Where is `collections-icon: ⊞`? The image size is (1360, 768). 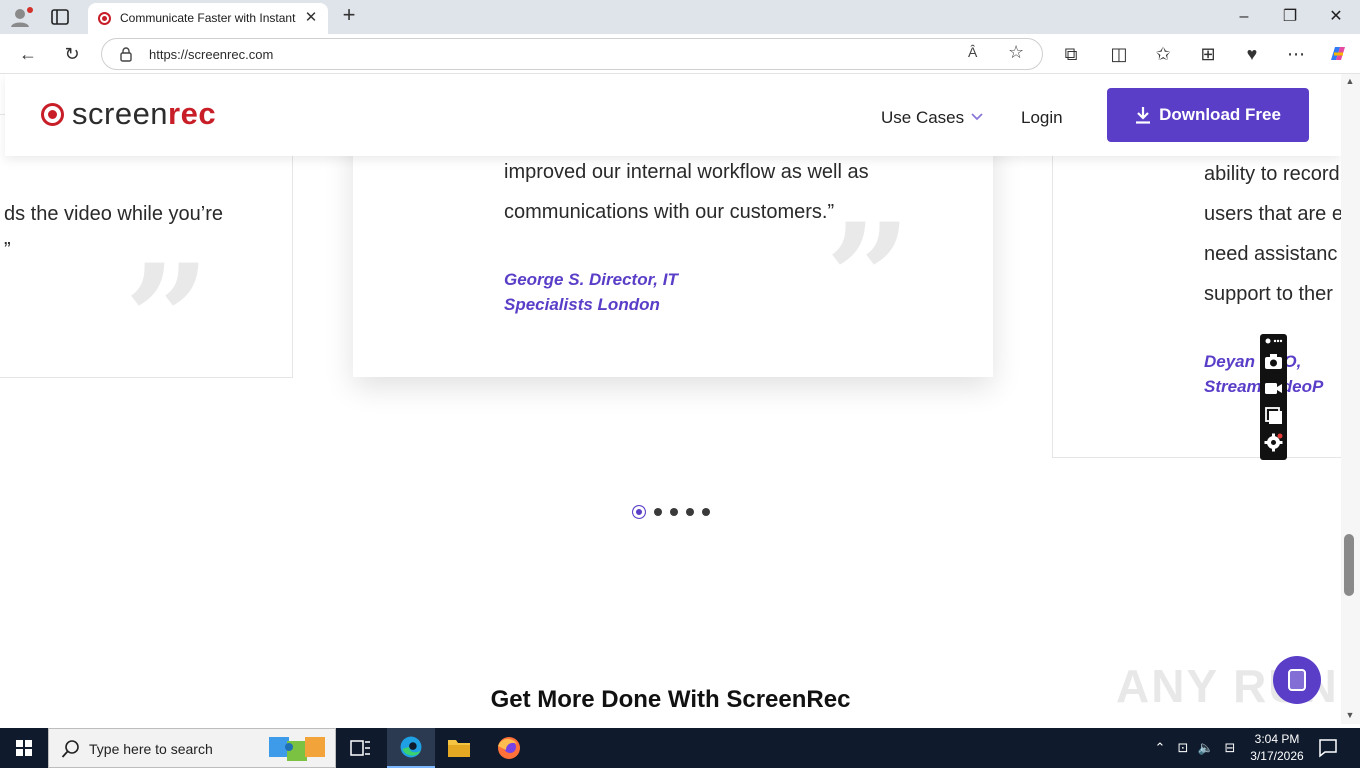
collections-icon: ⊞ is located at coordinates (1208, 54).